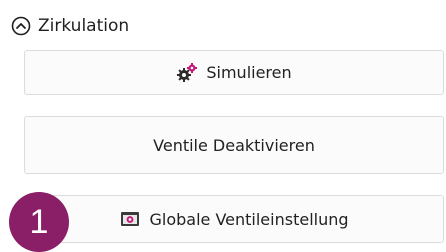 The width and height of the screenshot is (446, 252). Describe the element at coordinates (187, 73) in the screenshot. I see `gears-icon` at that location.